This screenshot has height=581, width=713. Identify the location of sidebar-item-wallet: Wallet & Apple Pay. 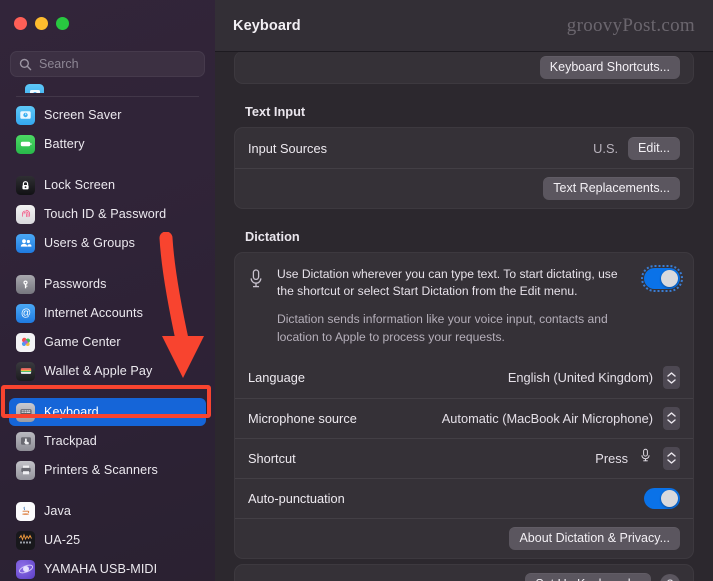
(107, 371).